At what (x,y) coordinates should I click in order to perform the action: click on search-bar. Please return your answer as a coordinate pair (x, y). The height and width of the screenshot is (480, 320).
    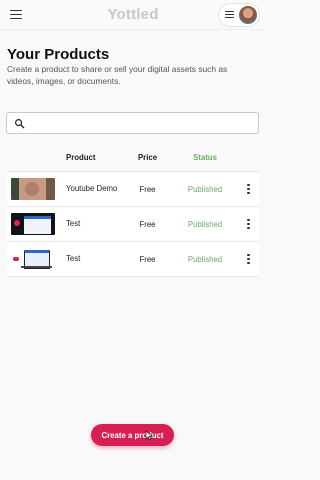
    Looking at the image, I should click on (132, 123).